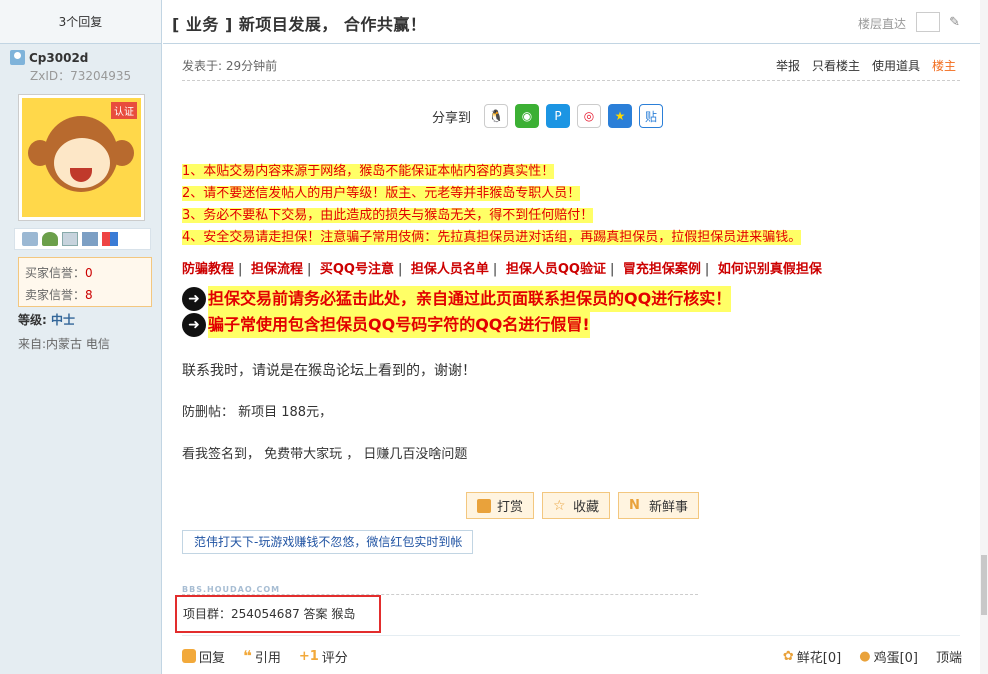  What do you see at coordinates (881, 24) in the screenshot?
I see `floor-jump-label: 楼层直达` at bounding box center [881, 24].